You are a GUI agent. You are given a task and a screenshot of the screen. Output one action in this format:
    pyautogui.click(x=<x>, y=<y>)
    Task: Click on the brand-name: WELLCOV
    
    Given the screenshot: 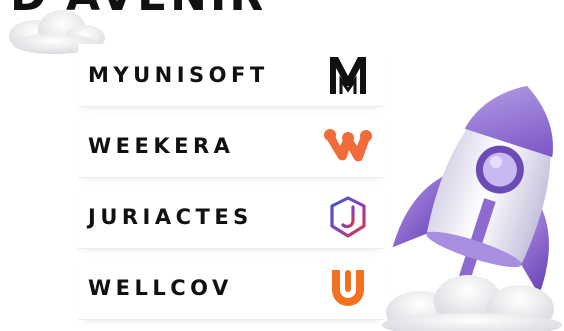 What is the action you would take?
    pyautogui.click(x=160, y=288)
    